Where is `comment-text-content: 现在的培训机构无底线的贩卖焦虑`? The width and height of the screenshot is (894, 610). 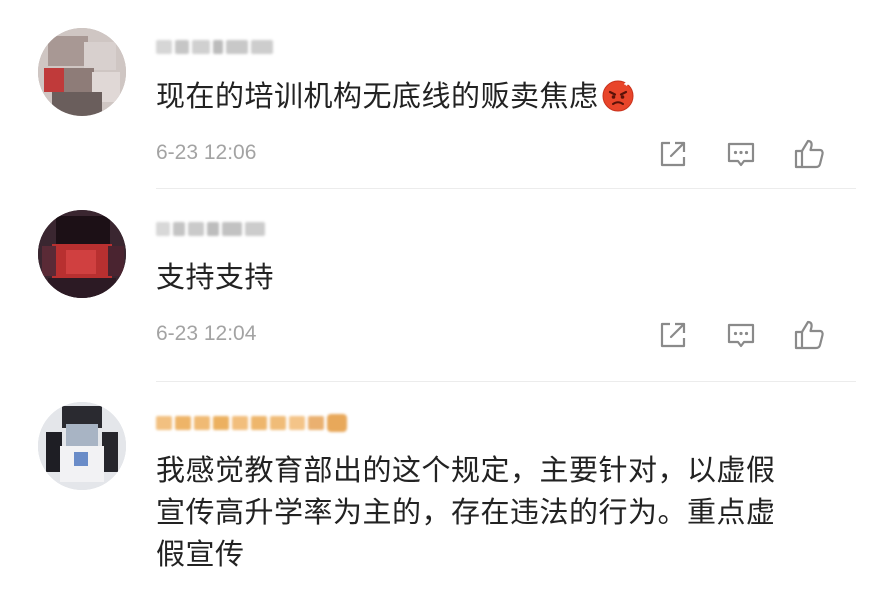
comment-text-content: 现在的培训机构无底线的贩卖焦虑 is located at coordinates (377, 96).